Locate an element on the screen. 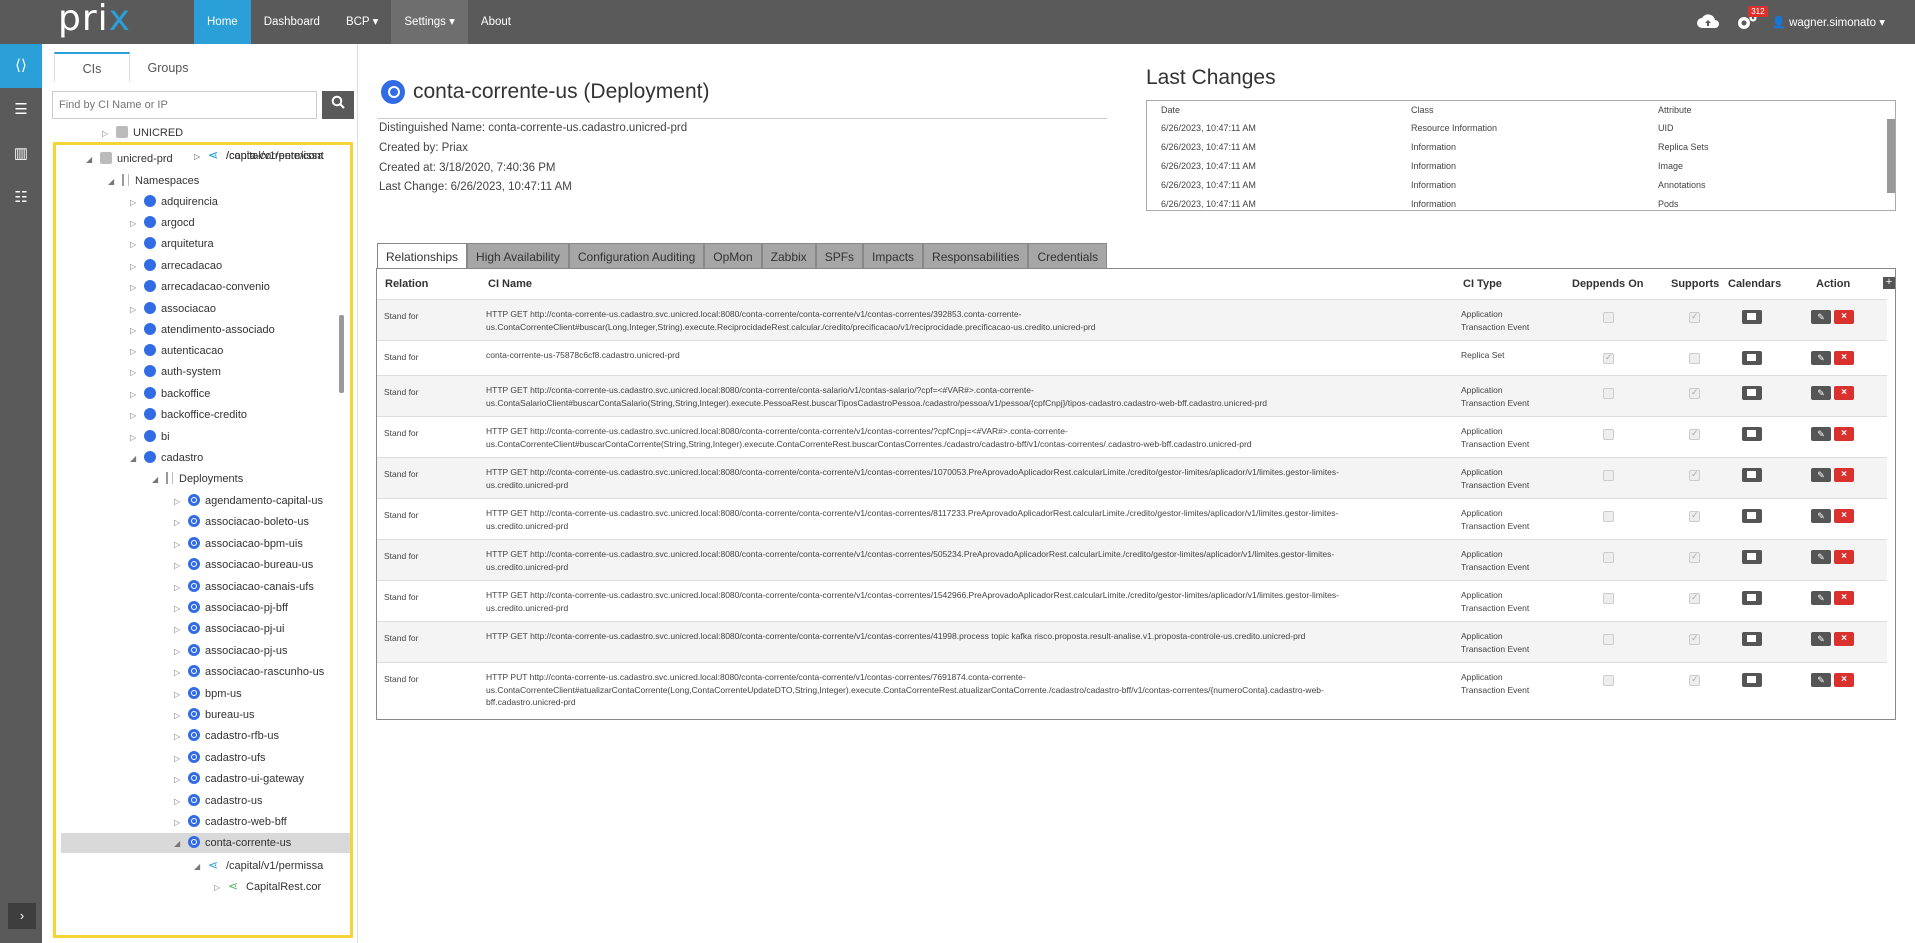 The image size is (1915, 943). last-change-row: 6/26/2023, 10:47:11 AM Information Pods is located at coordinates (1521, 202).